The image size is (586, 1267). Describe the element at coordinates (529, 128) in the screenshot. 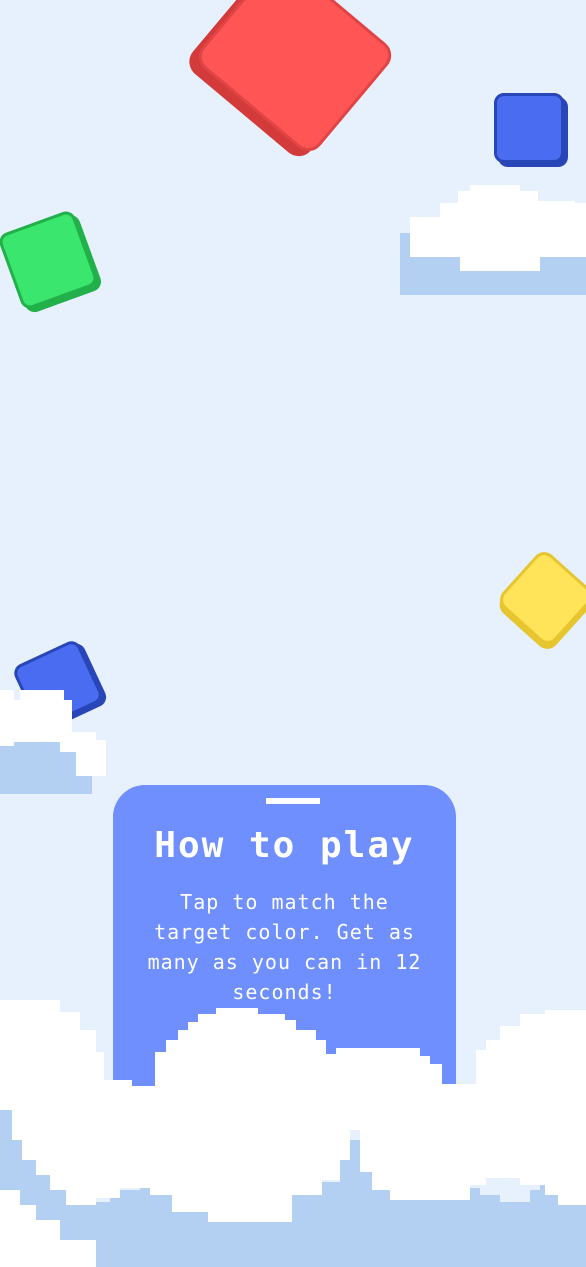

I see `blue-tile-icon` at that location.